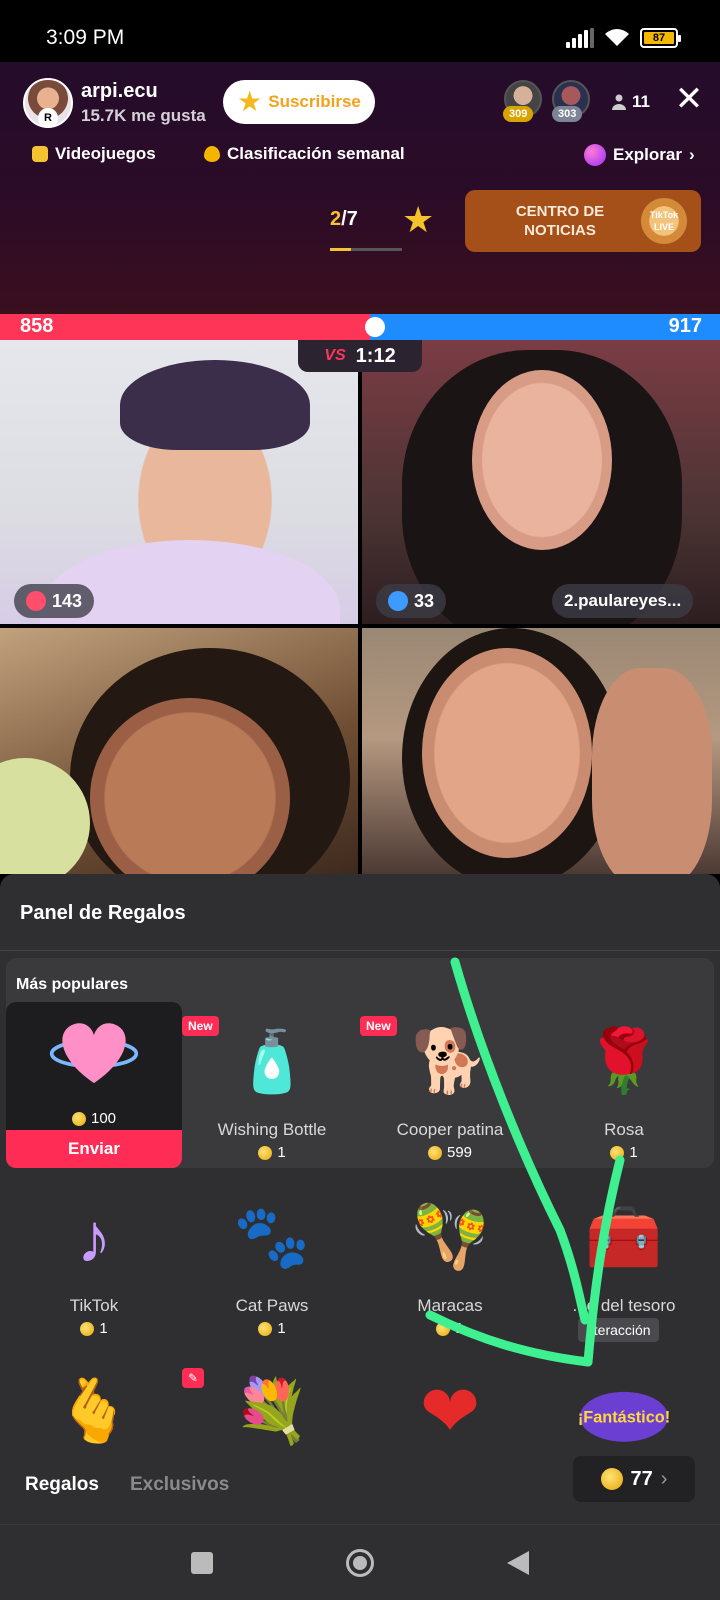 The image size is (720, 1600). Describe the element at coordinates (37, 326) in the screenshot. I see `team-red-score: 858` at that location.